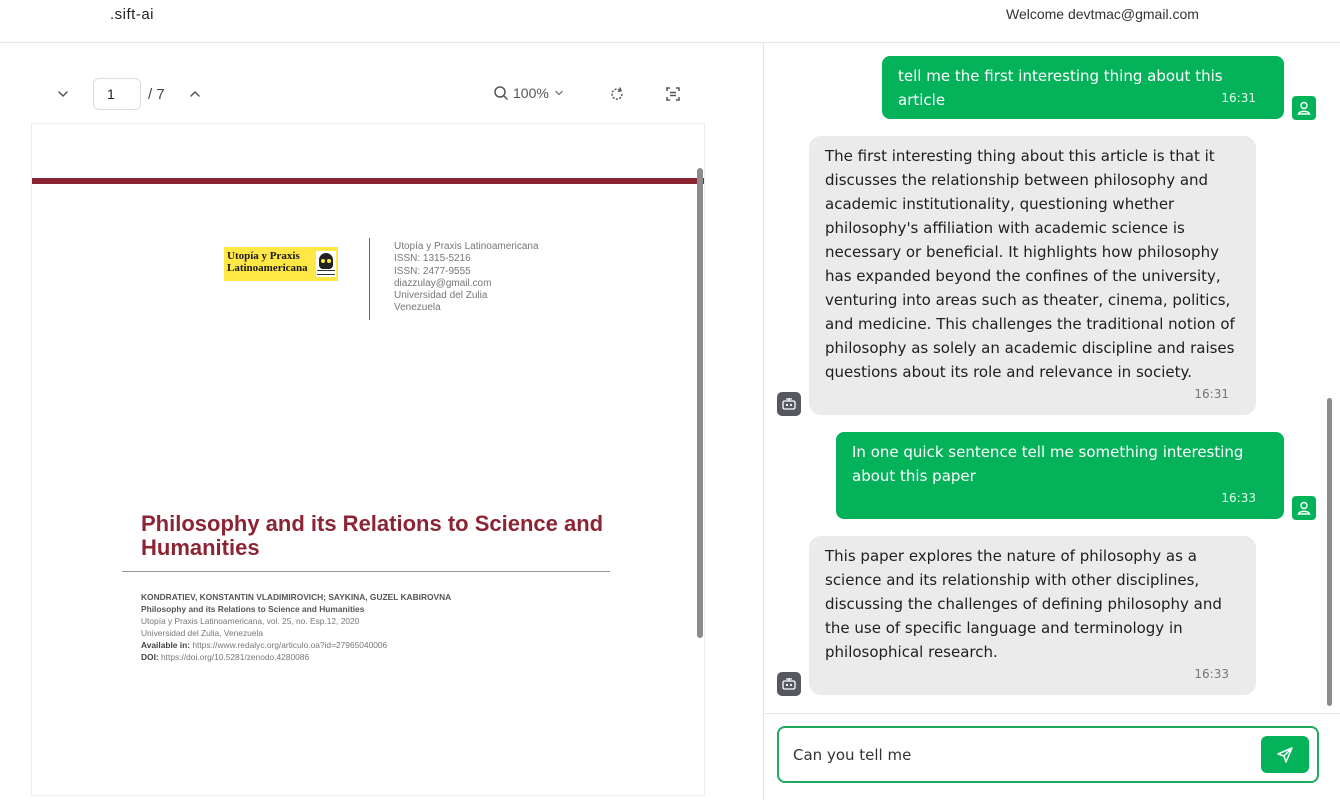 This screenshot has width=1340, height=800. I want to click on send-button, so click(1285, 754).